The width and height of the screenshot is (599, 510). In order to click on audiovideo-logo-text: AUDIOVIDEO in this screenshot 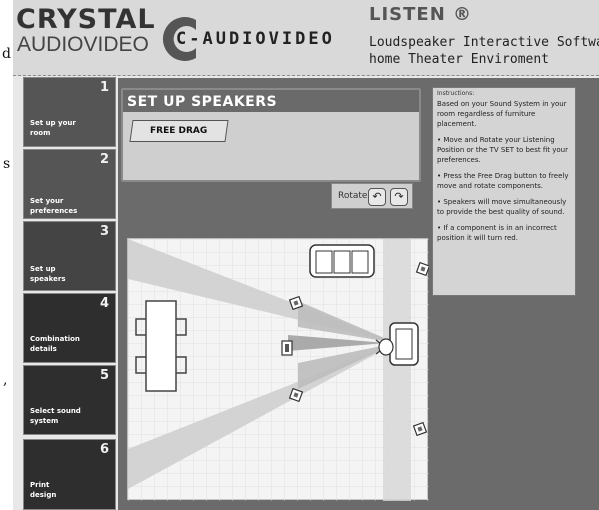, I will do `click(83, 44)`.